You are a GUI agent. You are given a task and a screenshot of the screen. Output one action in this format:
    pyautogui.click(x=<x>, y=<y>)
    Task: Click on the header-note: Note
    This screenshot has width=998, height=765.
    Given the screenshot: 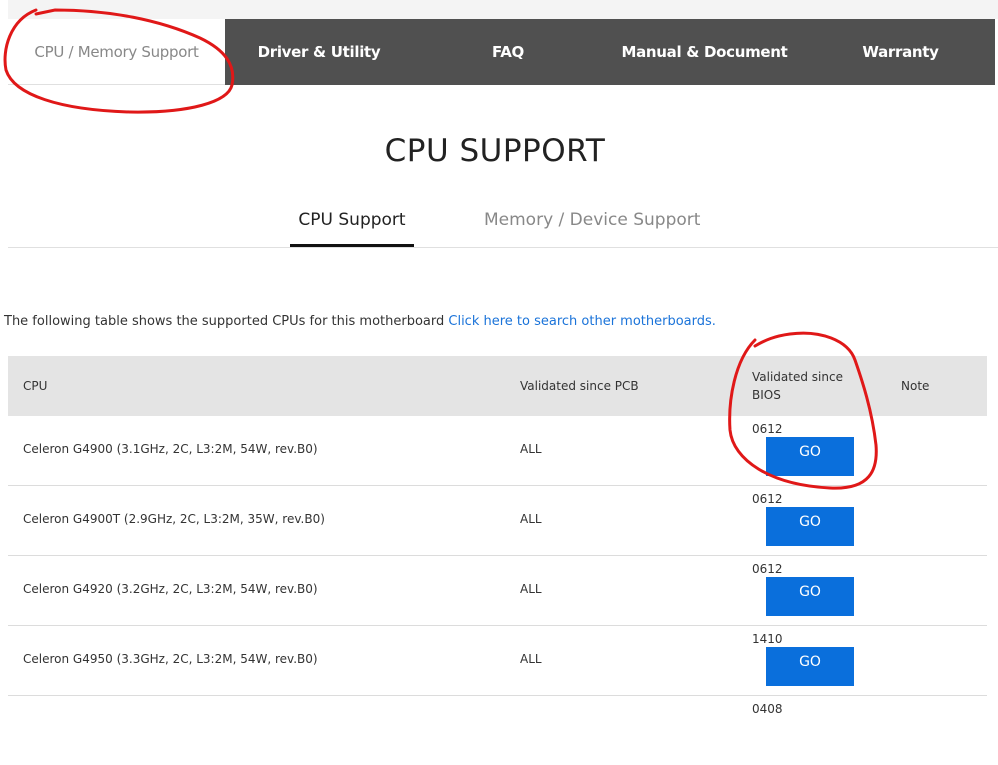 What is the action you would take?
    pyautogui.click(x=915, y=386)
    